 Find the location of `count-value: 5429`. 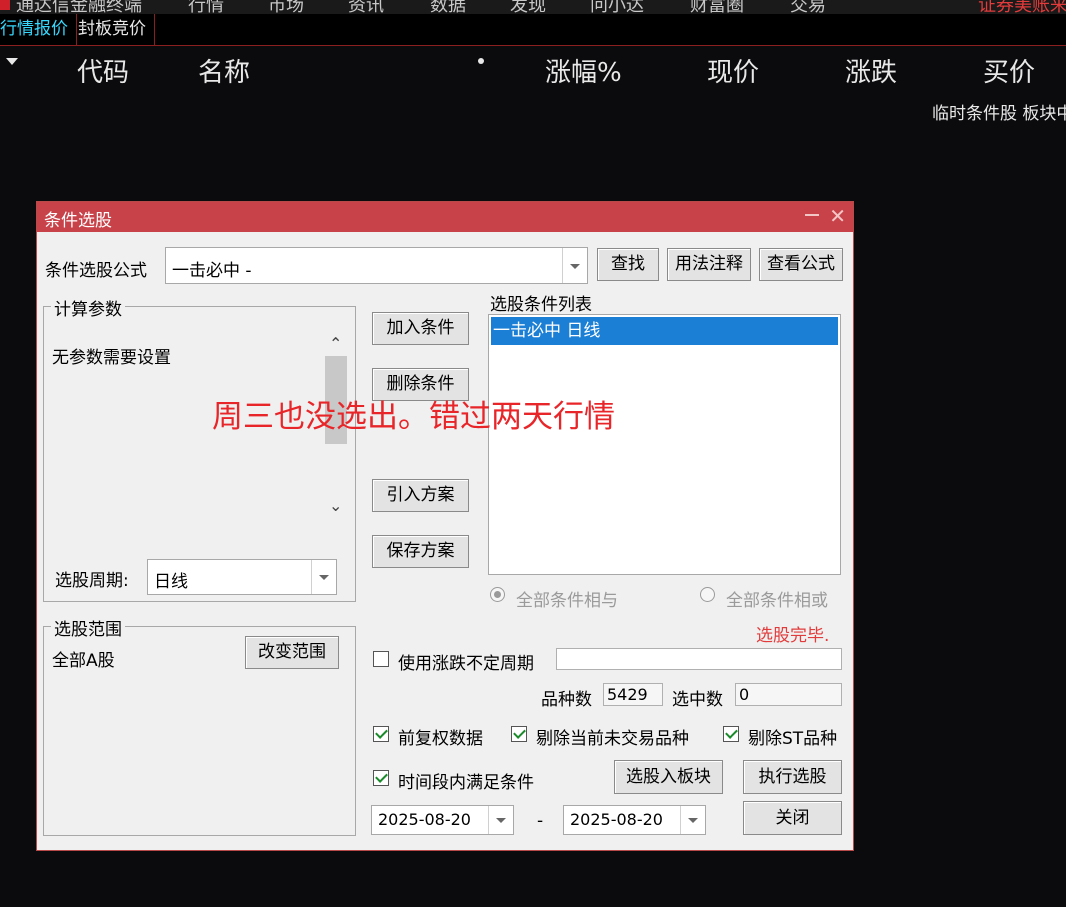

count-value: 5429 is located at coordinates (633, 694).